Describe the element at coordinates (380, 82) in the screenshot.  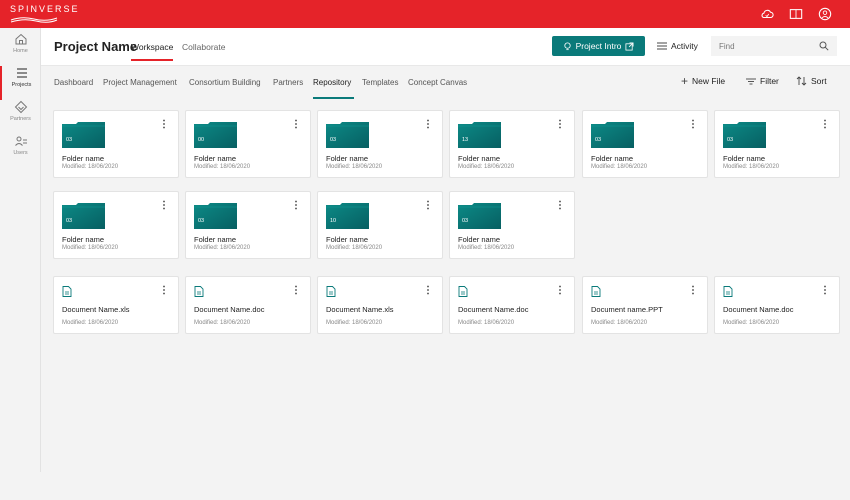
I see `tab-templates: Templates` at that location.